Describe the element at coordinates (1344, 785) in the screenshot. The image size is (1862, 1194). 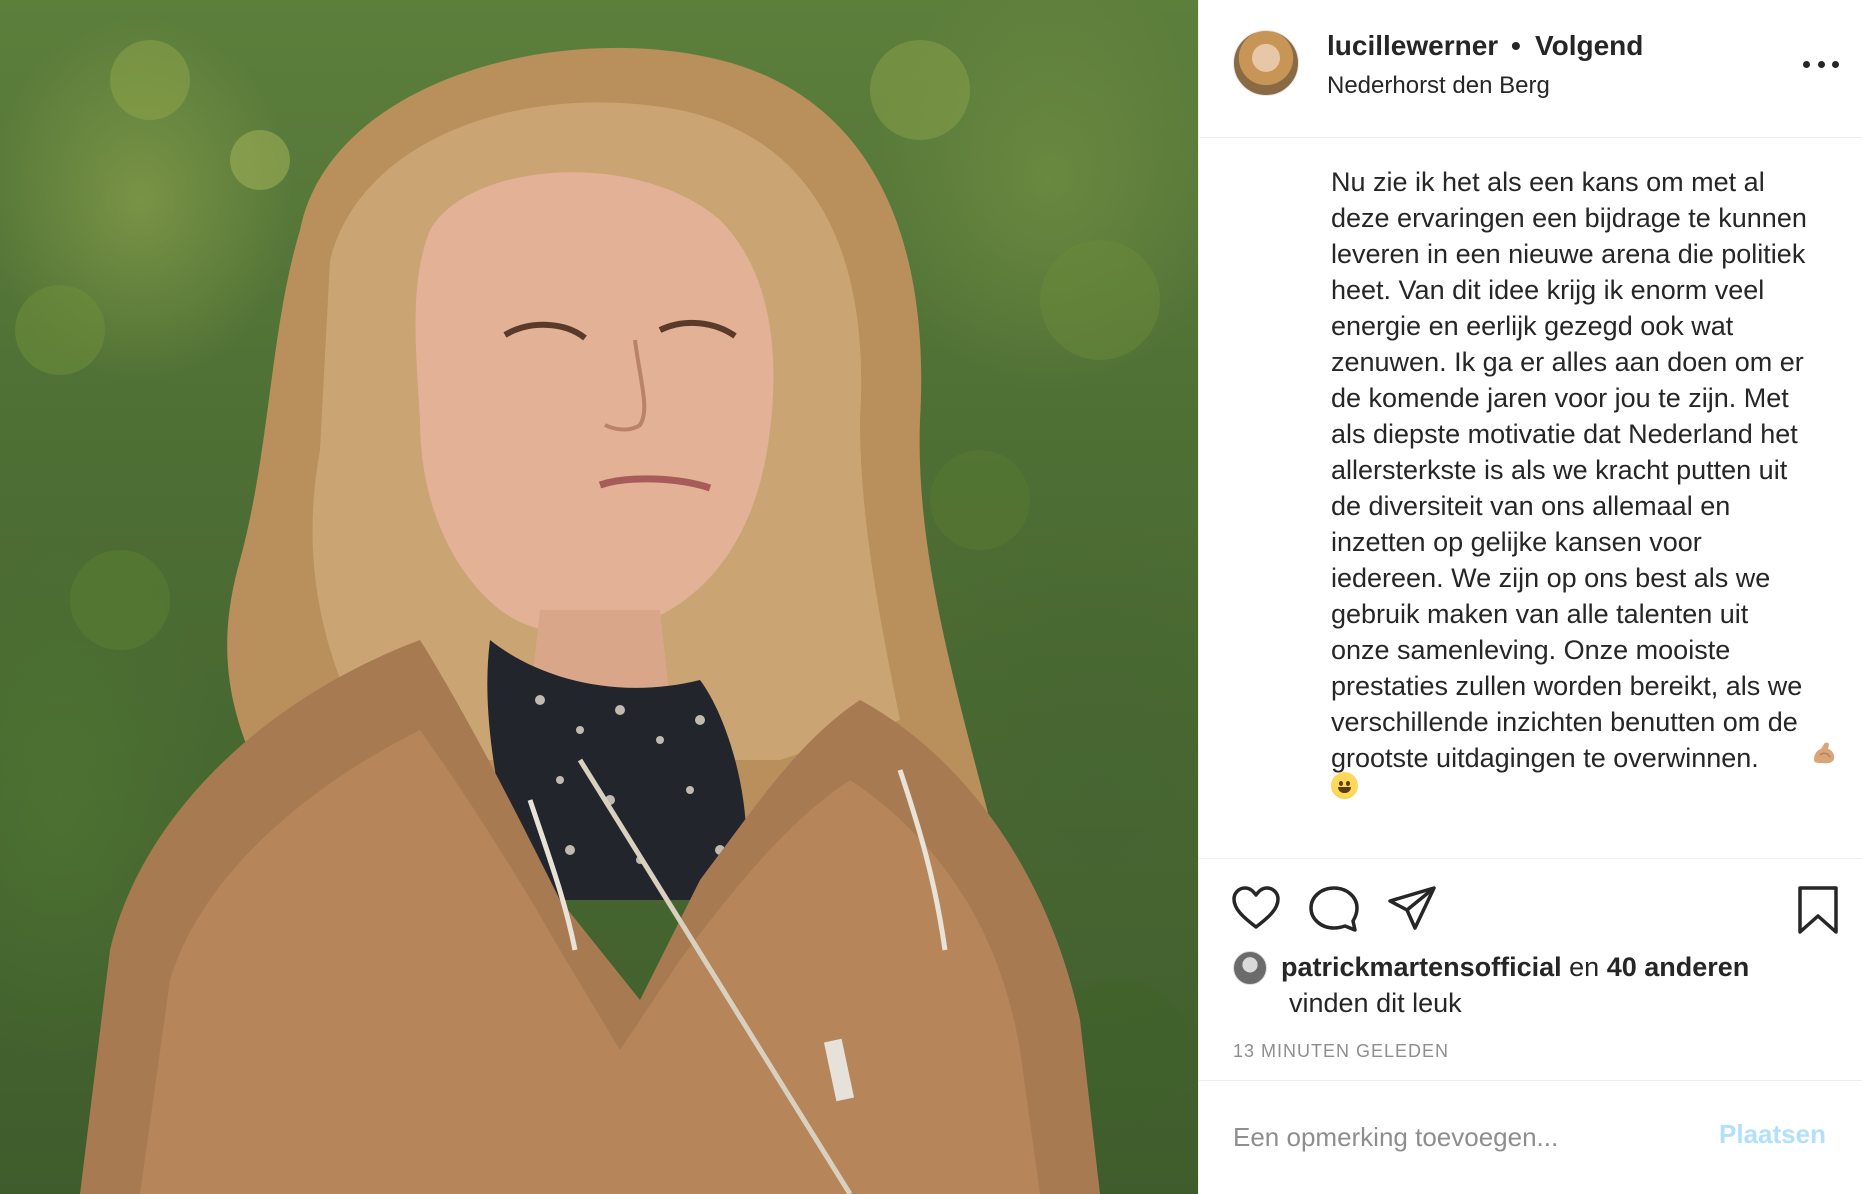
I see `grinning-face-emoji` at that location.